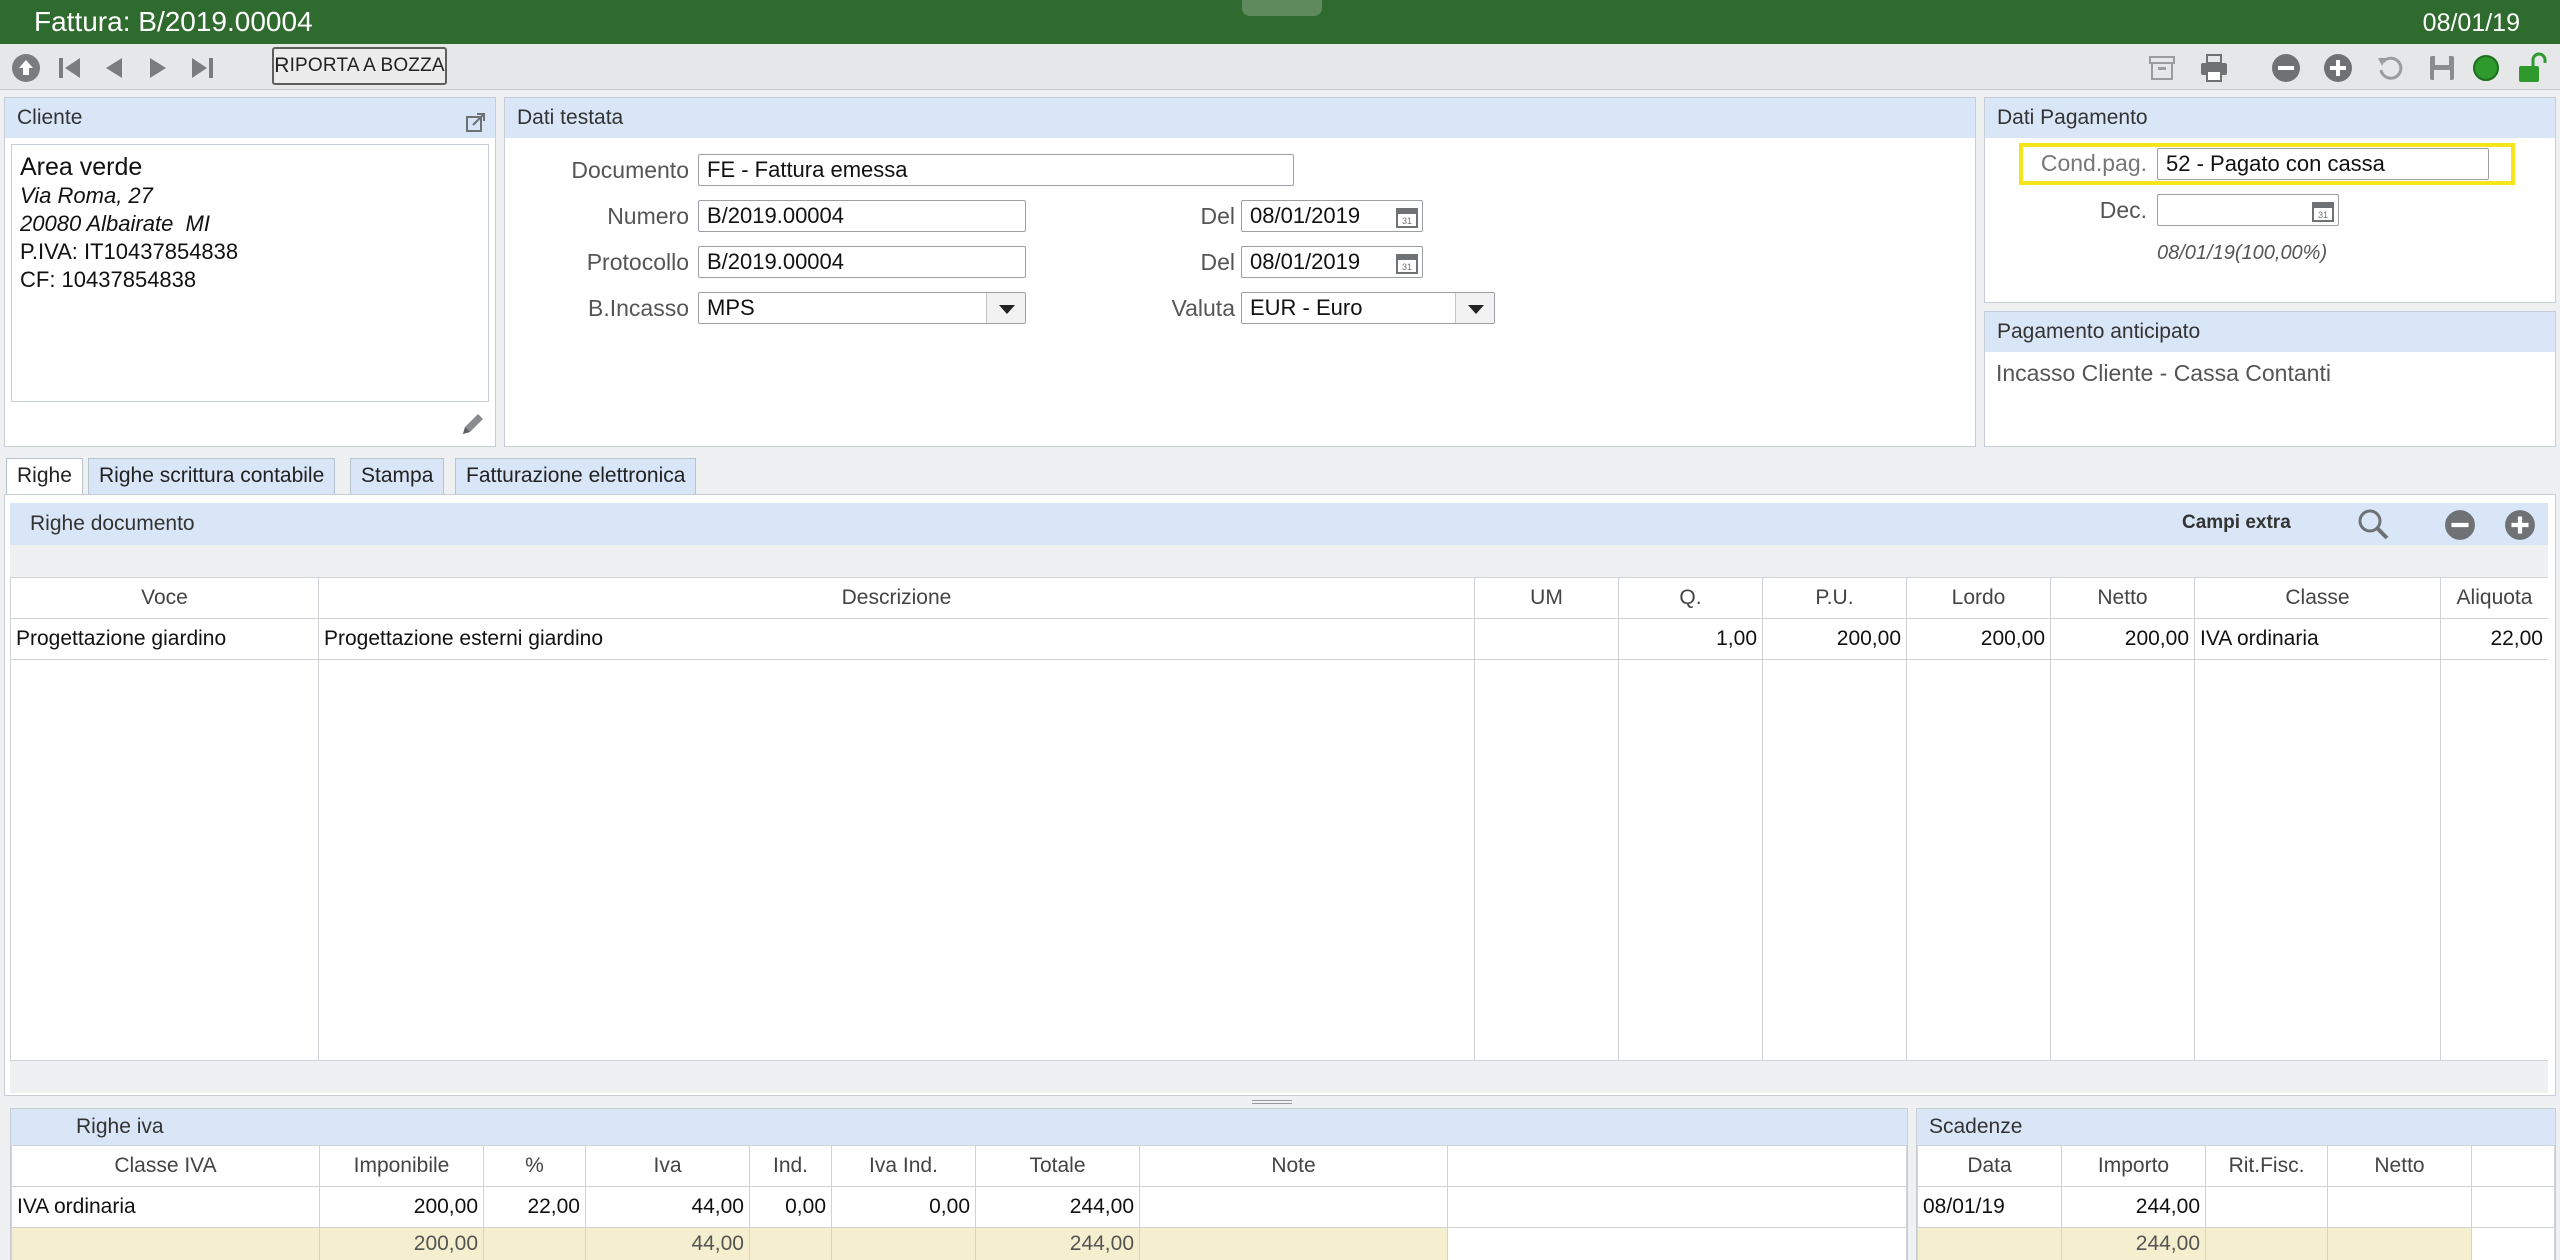 Image resolution: width=2560 pixels, height=1260 pixels. Describe the element at coordinates (2494, 639) in the screenshot. I see `cell-aliquota: 22,00` at that location.